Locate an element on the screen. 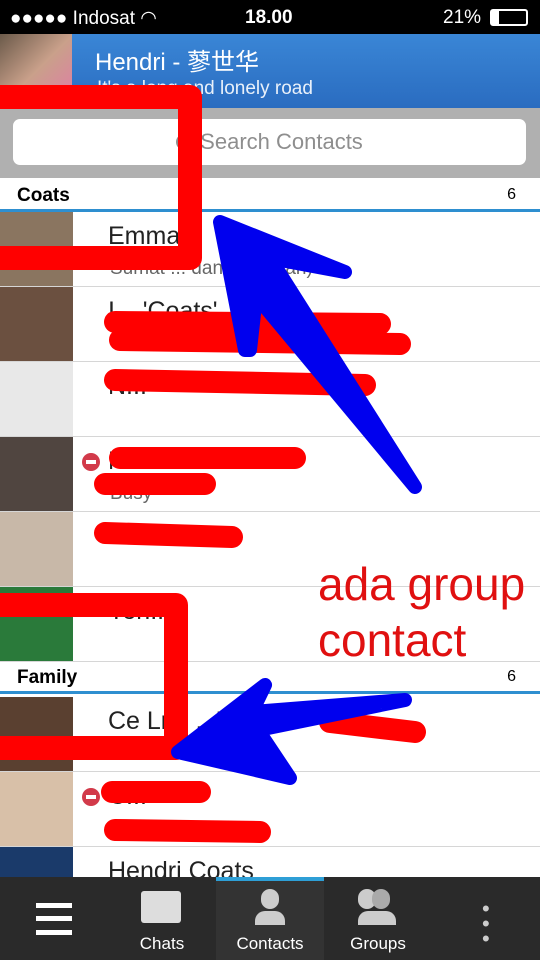  hamburger-icon is located at coordinates (54, 919).